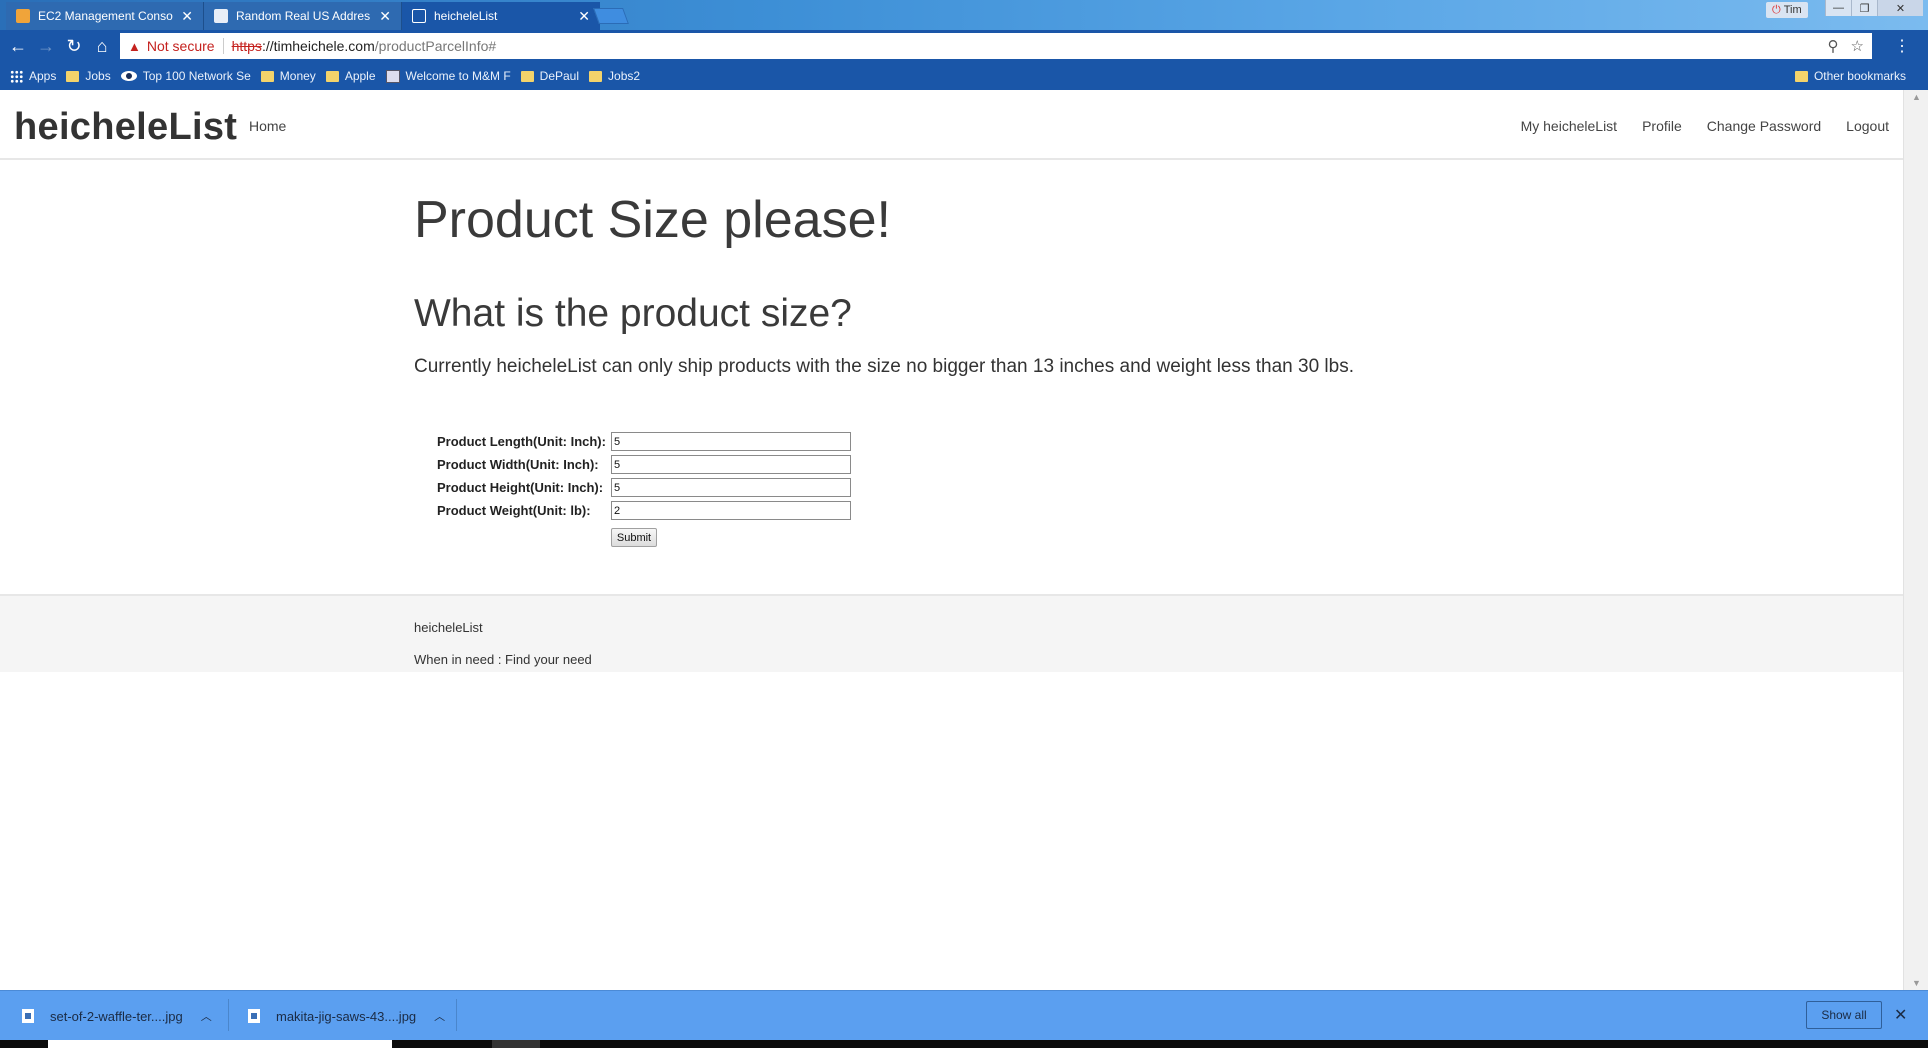 This screenshot has width=1928, height=1048. Describe the element at coordinates (297, 76) in the screenshot. I see `bookmark-label: Money` at that location.